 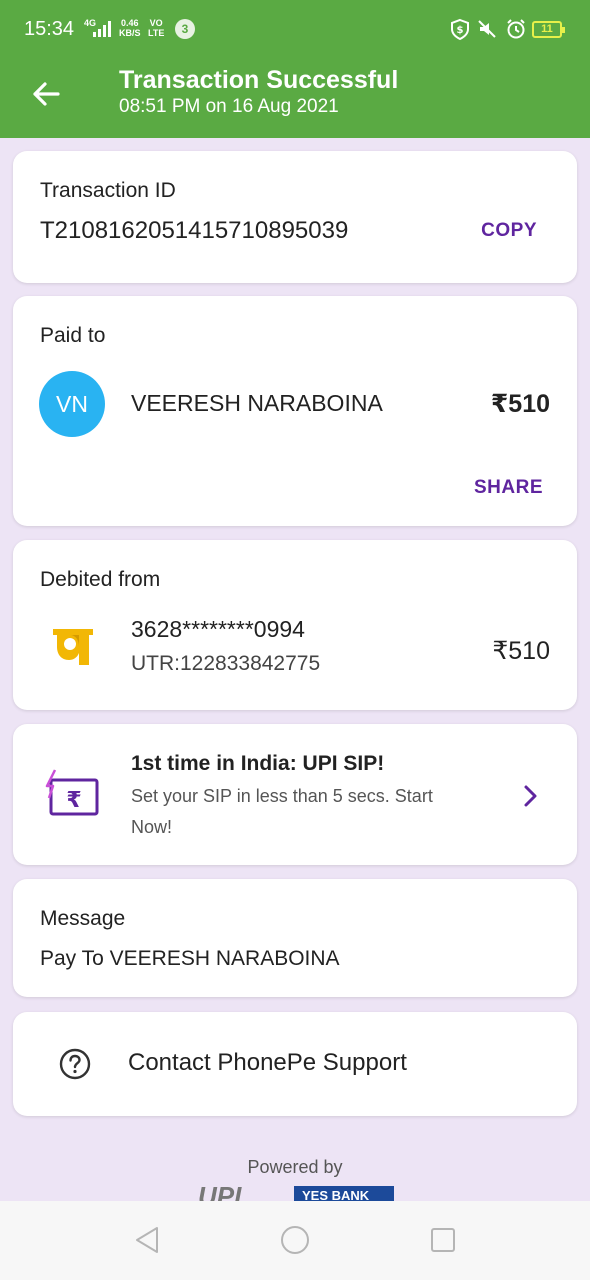 What do you see at coordinates (258, 763) in the screenshot?
I see `promo-title: 1st time in India: UPI SIP!` at bounding box center [258, 763].